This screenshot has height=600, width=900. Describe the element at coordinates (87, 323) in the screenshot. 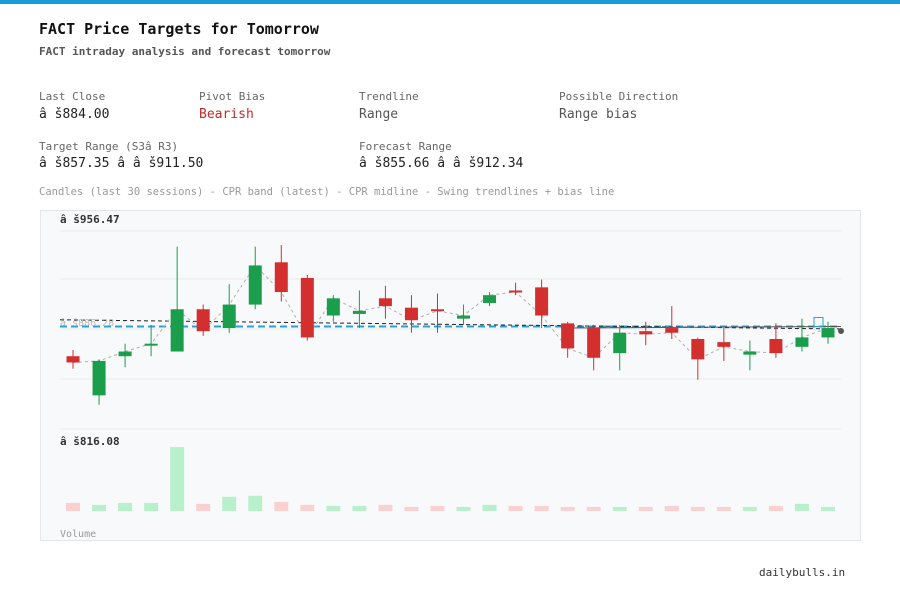

I see `price-mid-label: â š886.28` at that location.